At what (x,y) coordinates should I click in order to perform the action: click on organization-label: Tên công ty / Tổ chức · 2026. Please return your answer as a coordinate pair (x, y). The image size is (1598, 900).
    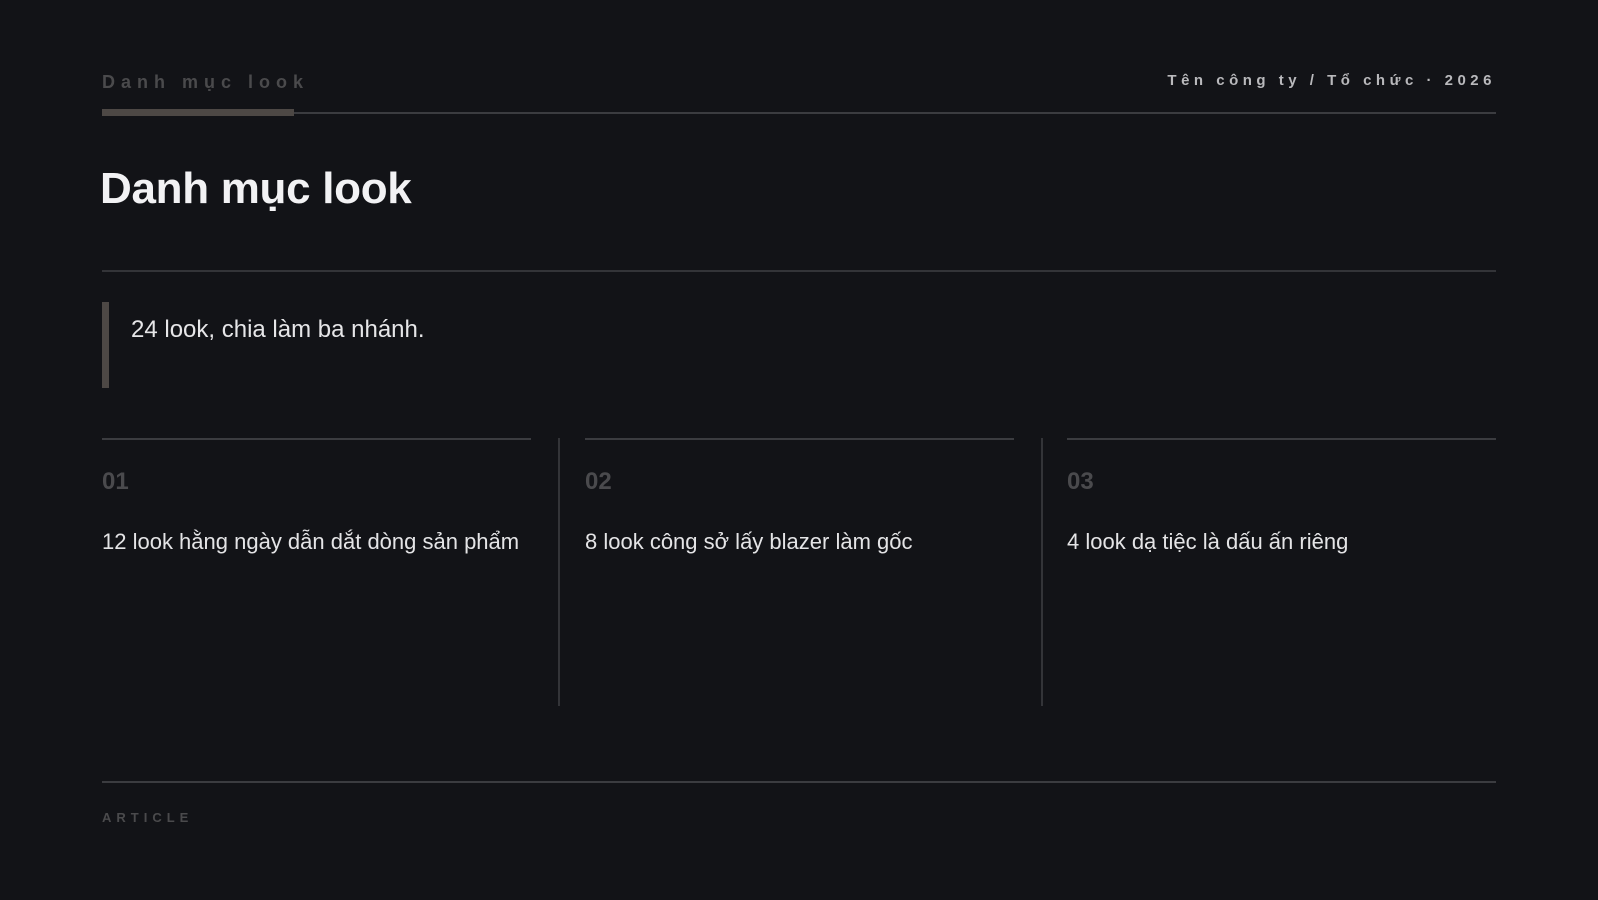
    Looking at the image, I should click on (1331, 80).